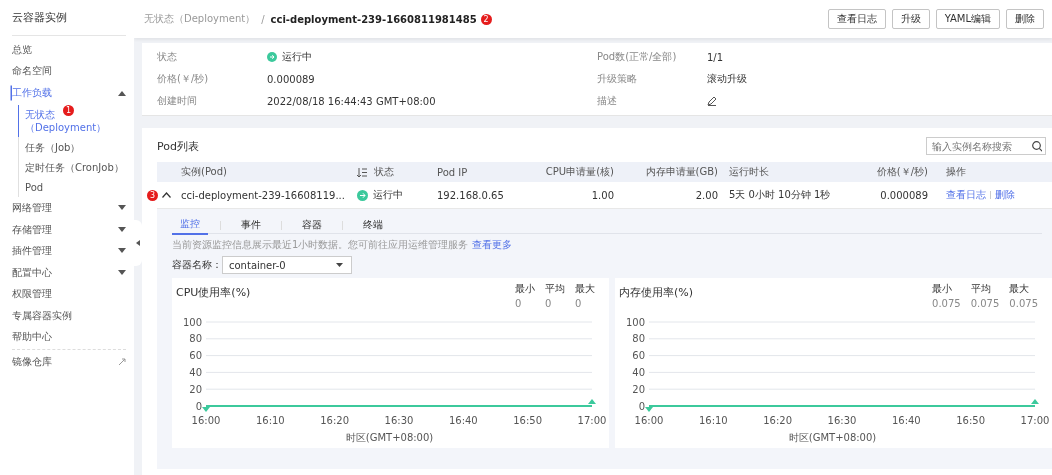 Image resolution: width=1052 pixels, height=475 pixels. I want to click on table-cell-text: 192.168.0.65, so click(471, 195).